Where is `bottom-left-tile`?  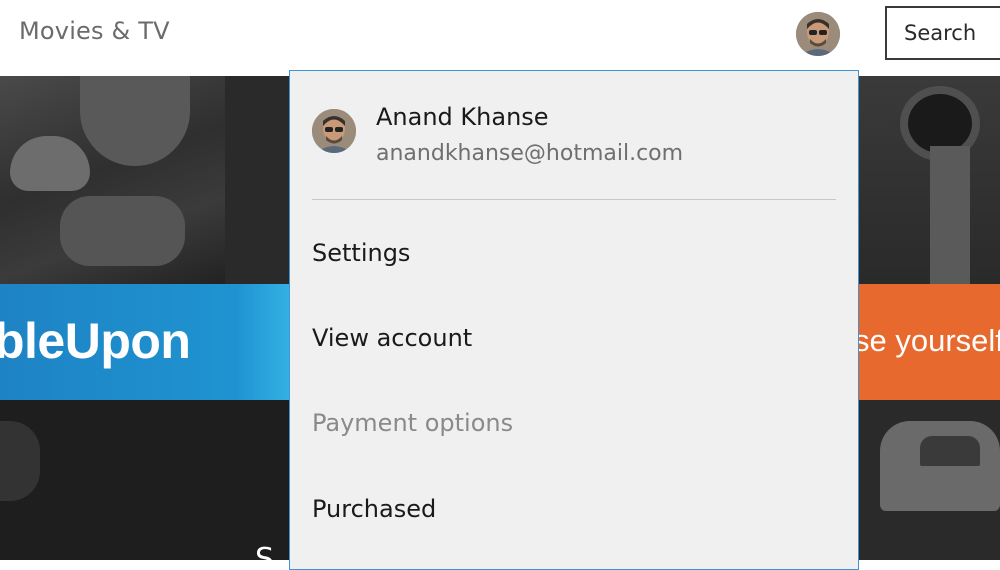 bottom-left-tile is located at coordinates (147, 480).